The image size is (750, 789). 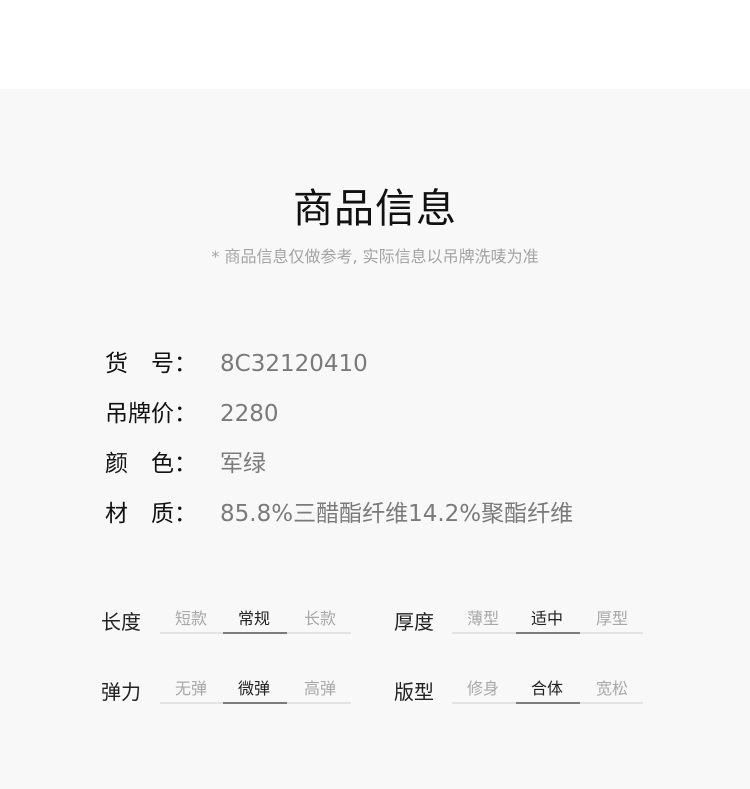 What do you see at coordinates (611, 688) in the screenshot?
I see `fit-option-loose: 宽松` at bounding box center [611, 688].